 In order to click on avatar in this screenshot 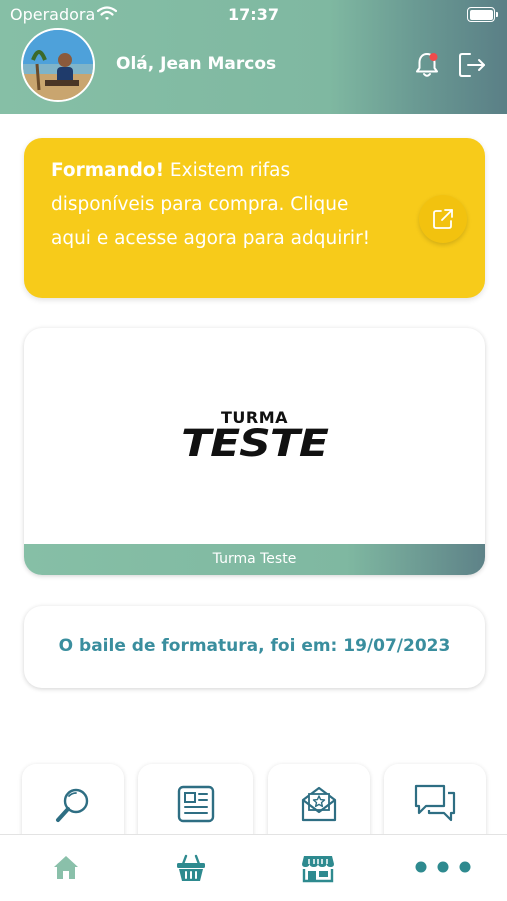, I will do `click(58, 65)`.